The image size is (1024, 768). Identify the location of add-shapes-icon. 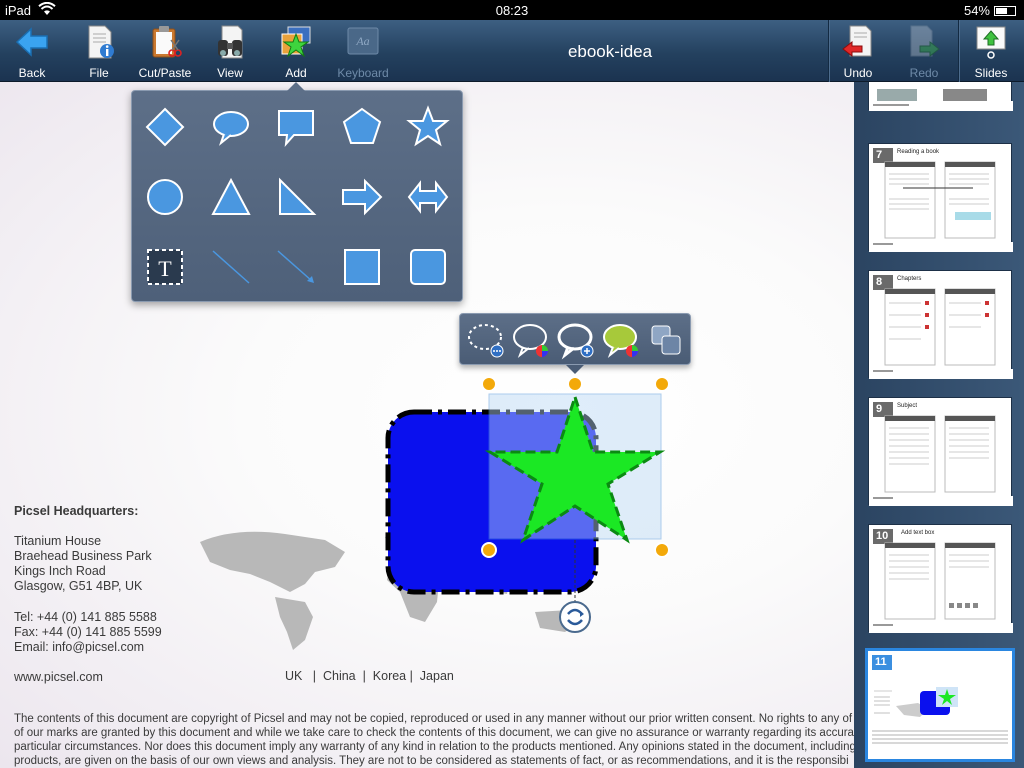
(296, 42).